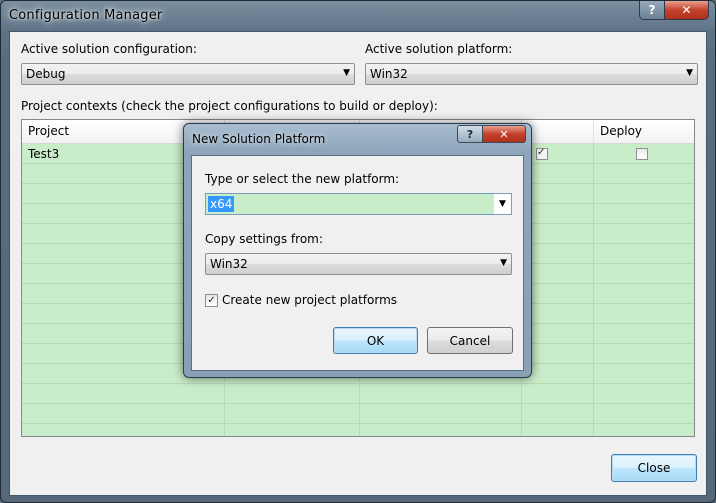  What do you see at coordinates (188, 74) in the screenshot?
I see `active-config-select: Debug ▼` at bounding box center [188, 74].